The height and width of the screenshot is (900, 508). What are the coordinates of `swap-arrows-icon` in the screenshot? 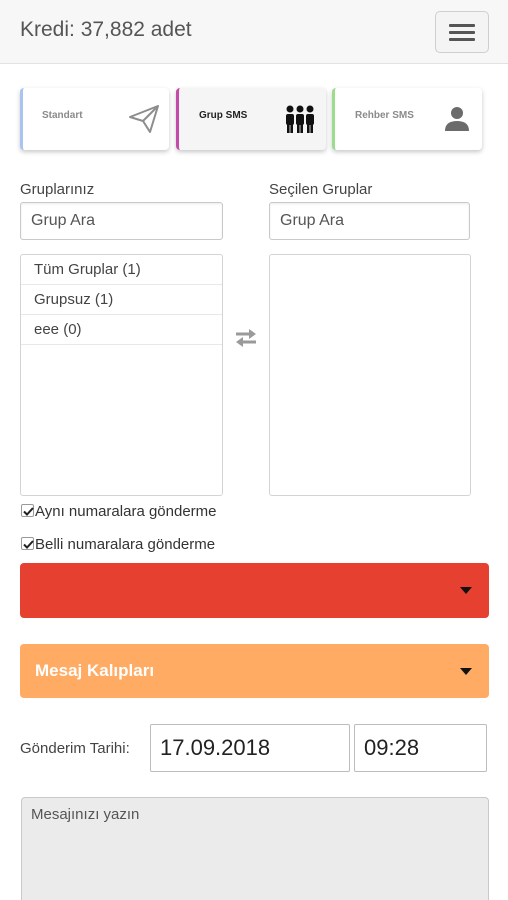 It's located at (246, 340).